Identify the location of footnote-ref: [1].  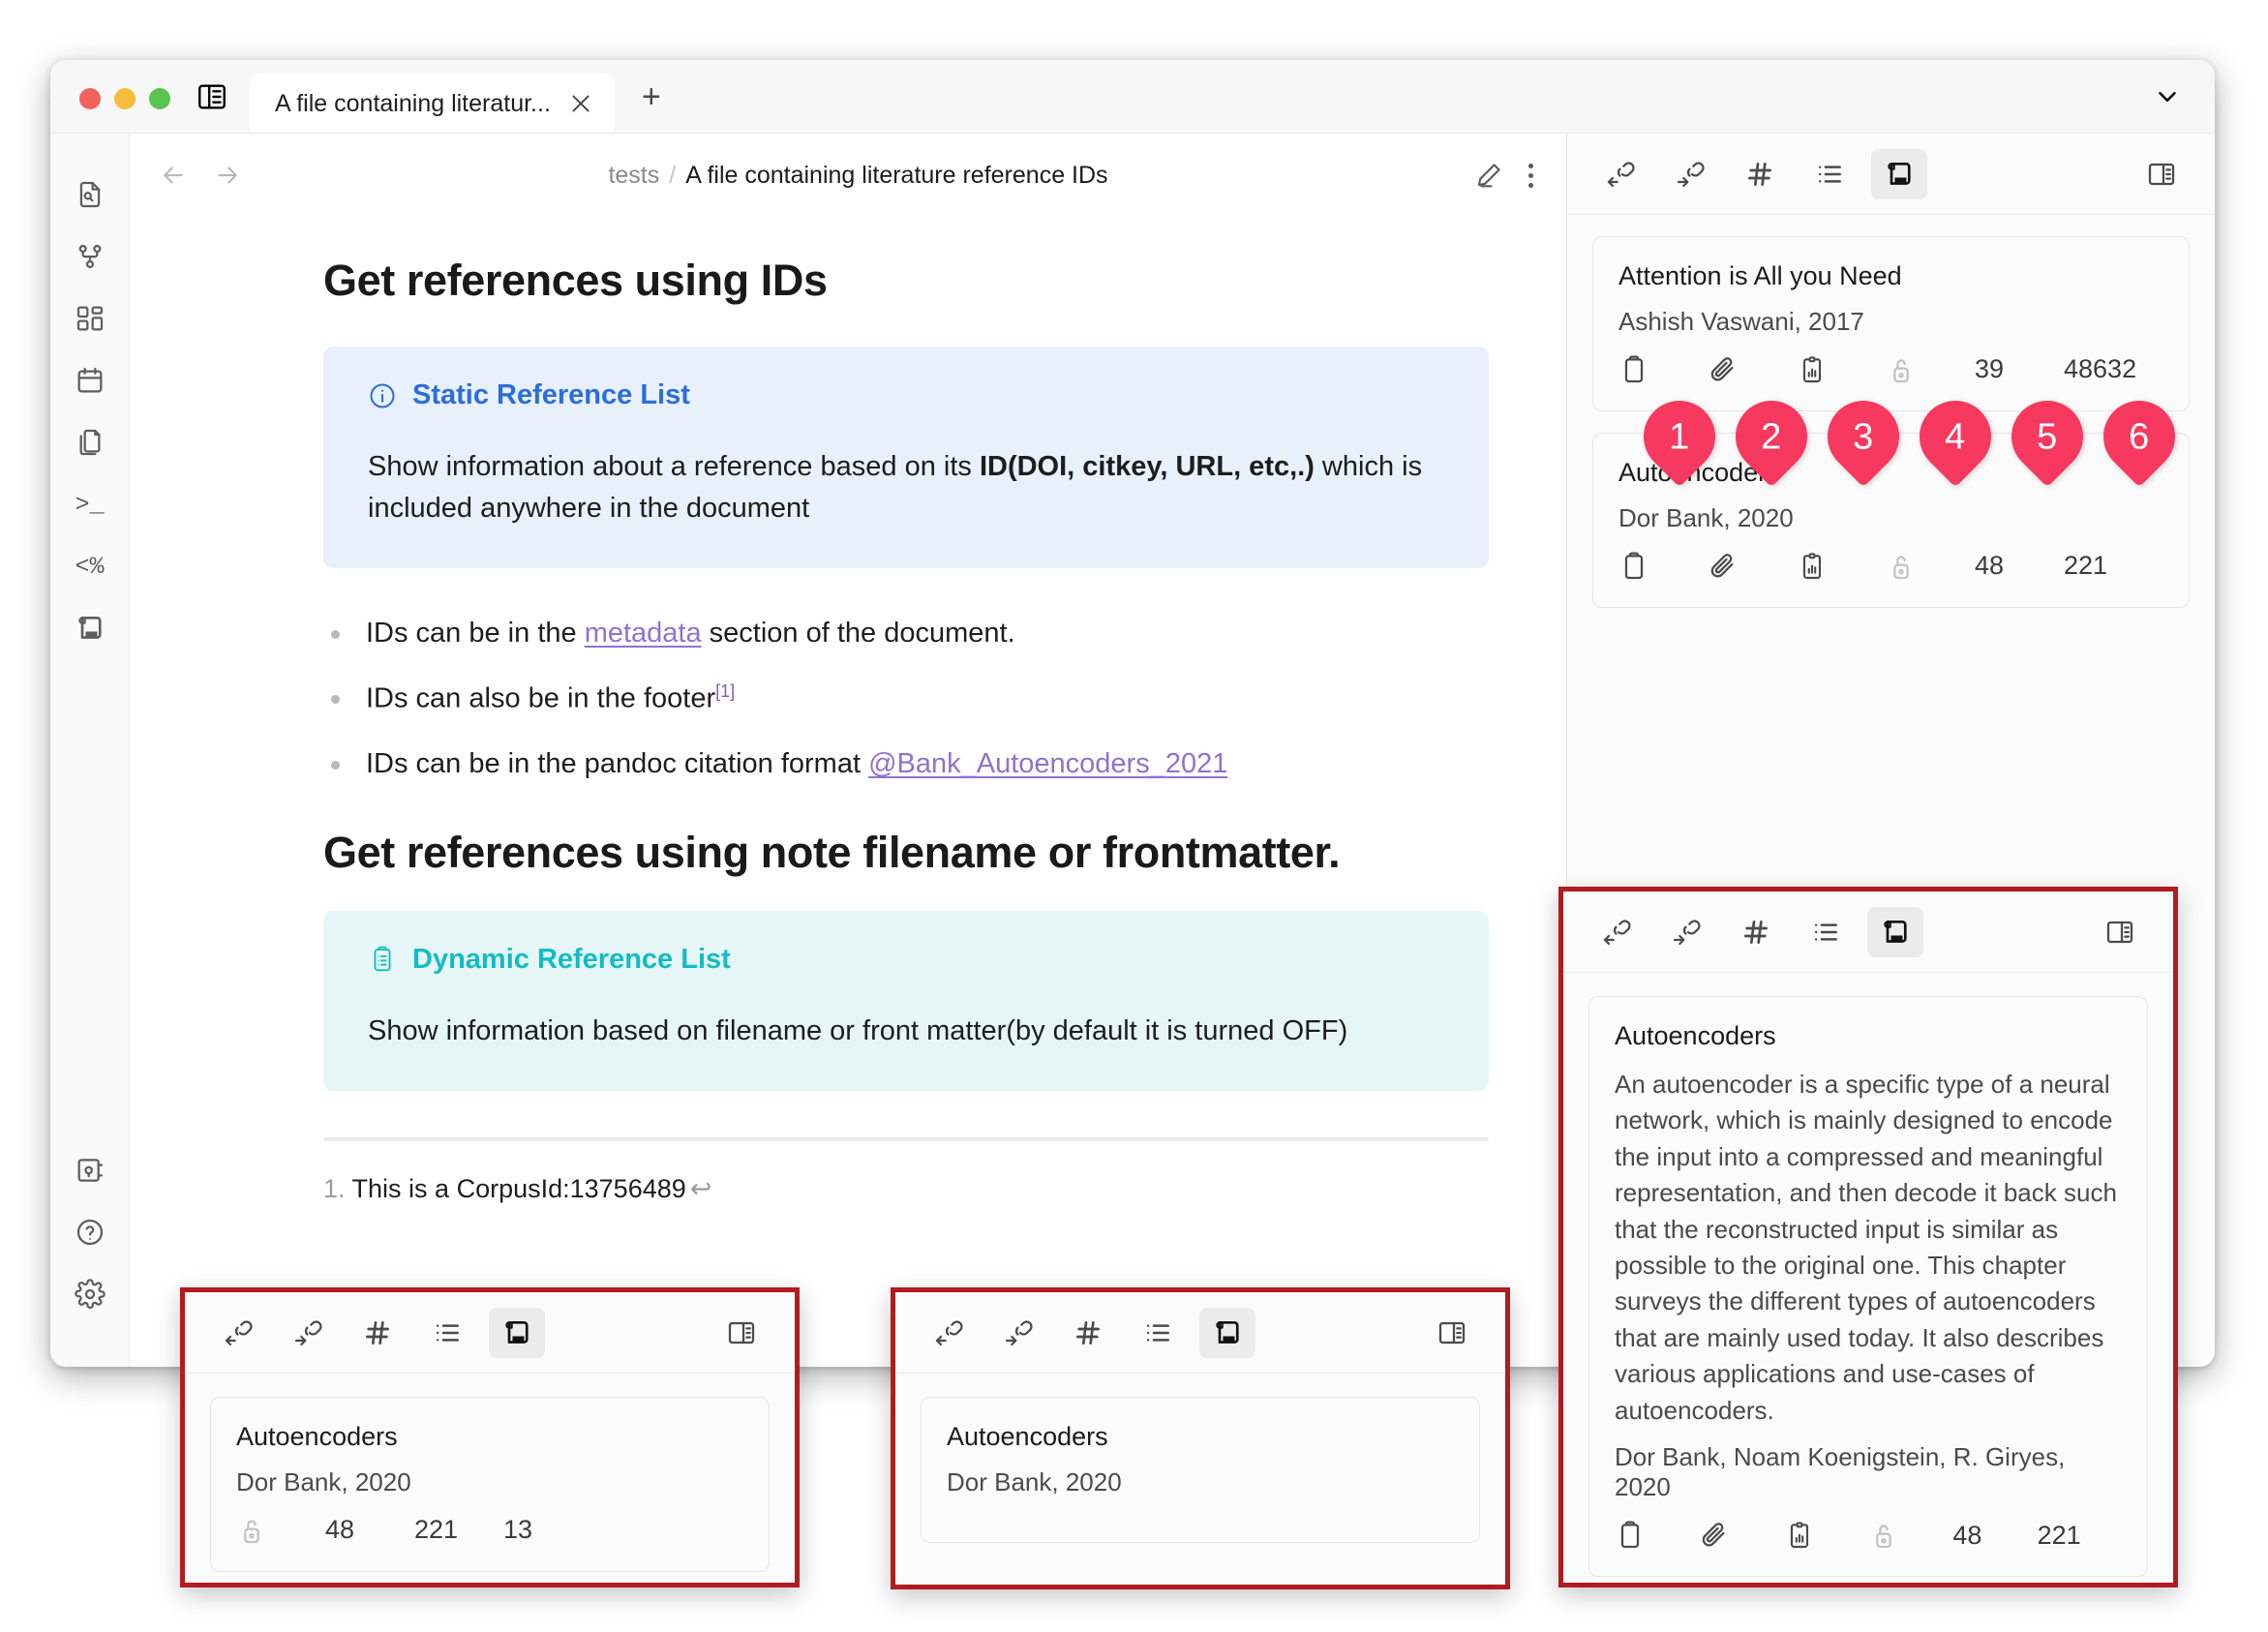
(725, 691).